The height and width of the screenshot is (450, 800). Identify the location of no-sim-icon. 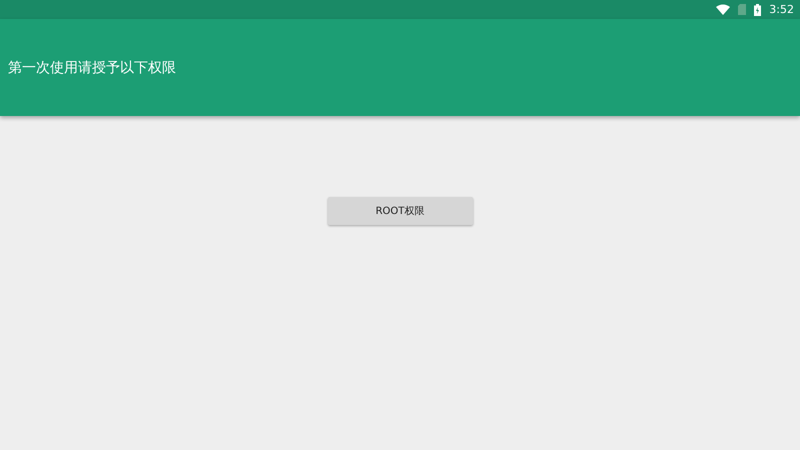
(742, 9).